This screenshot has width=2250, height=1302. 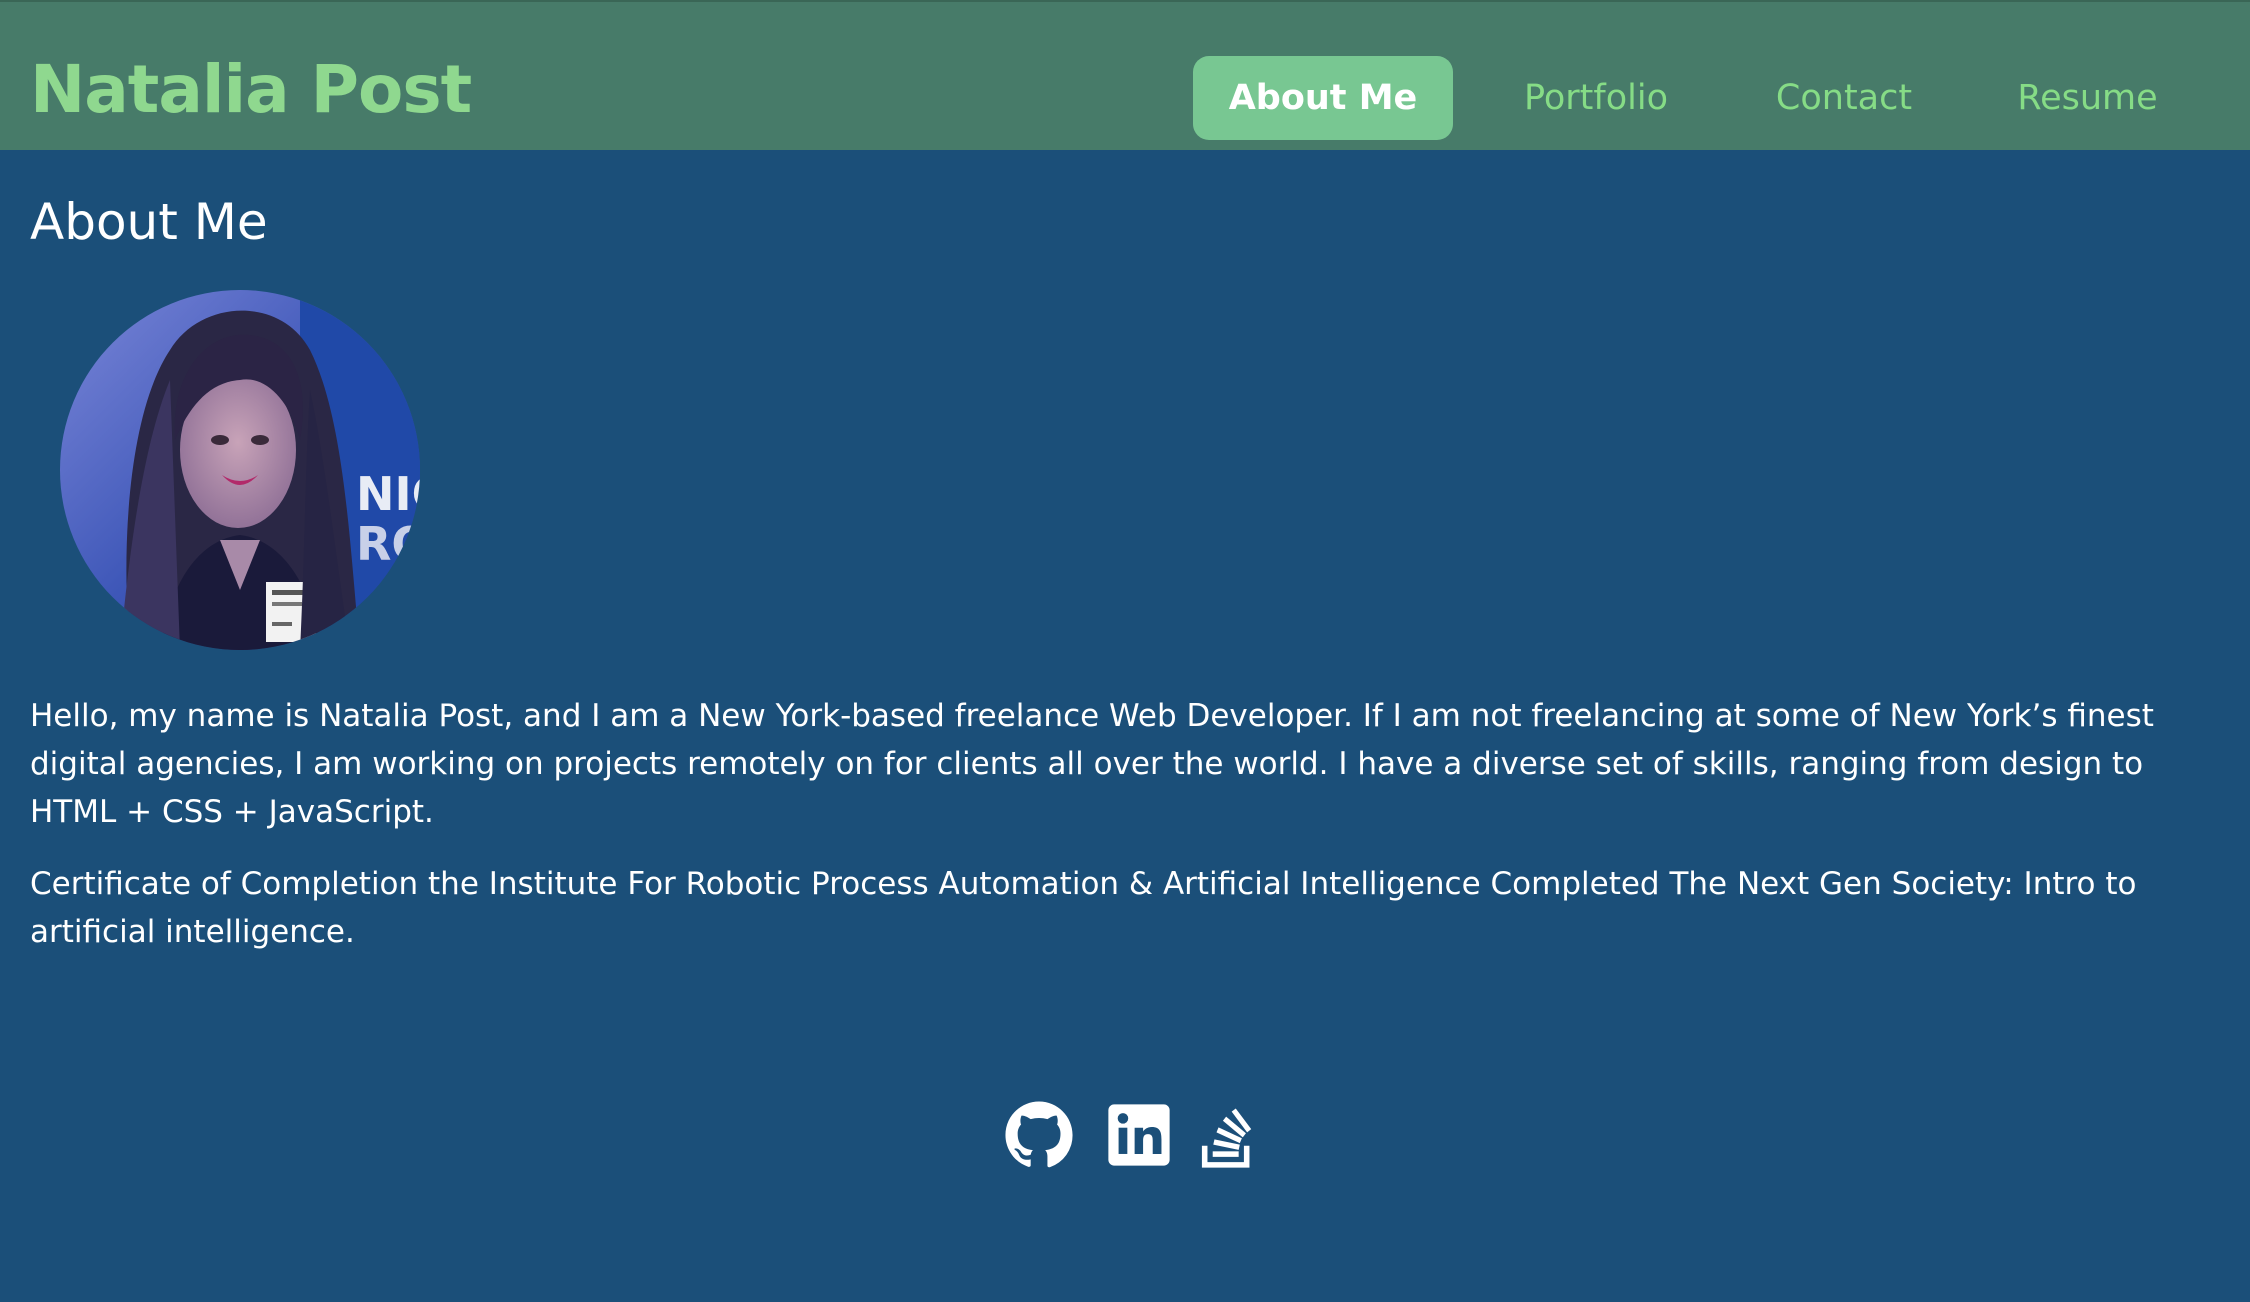 I want to click on page-title: About Me, so click(x=149, y=222).